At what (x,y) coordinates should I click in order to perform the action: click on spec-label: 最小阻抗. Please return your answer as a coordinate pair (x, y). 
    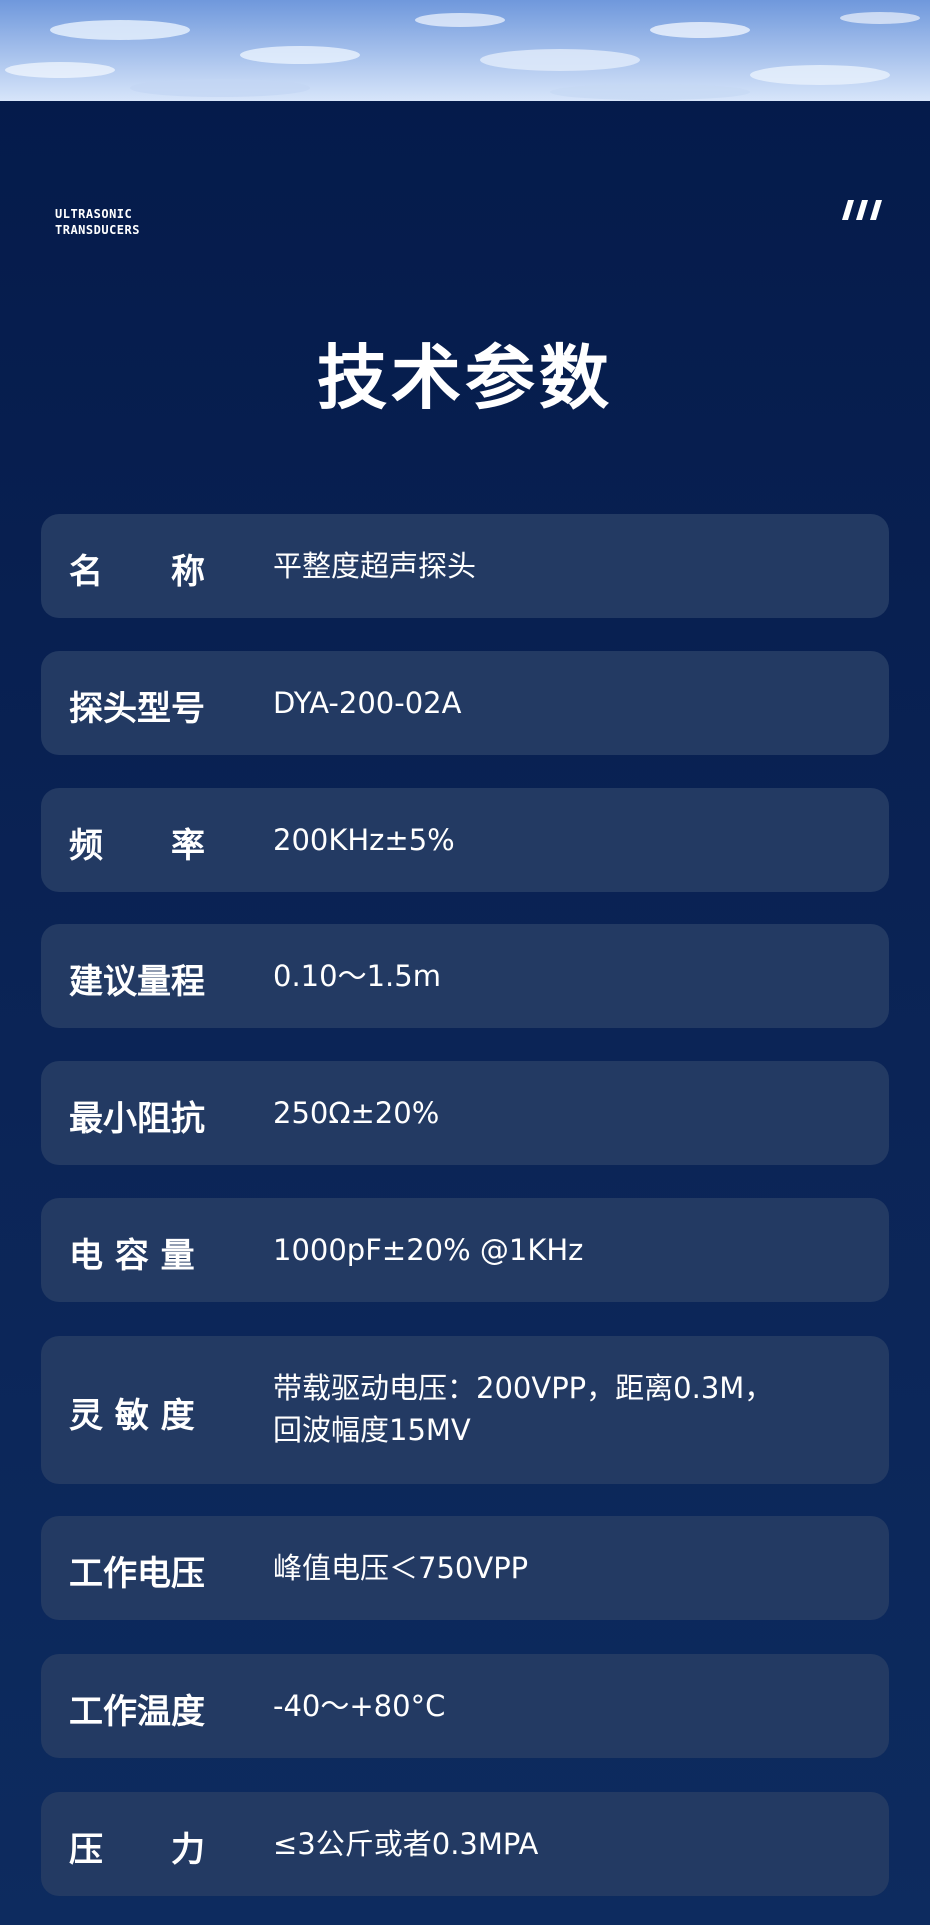
    Looking at the image, I should click on (137, 1119).